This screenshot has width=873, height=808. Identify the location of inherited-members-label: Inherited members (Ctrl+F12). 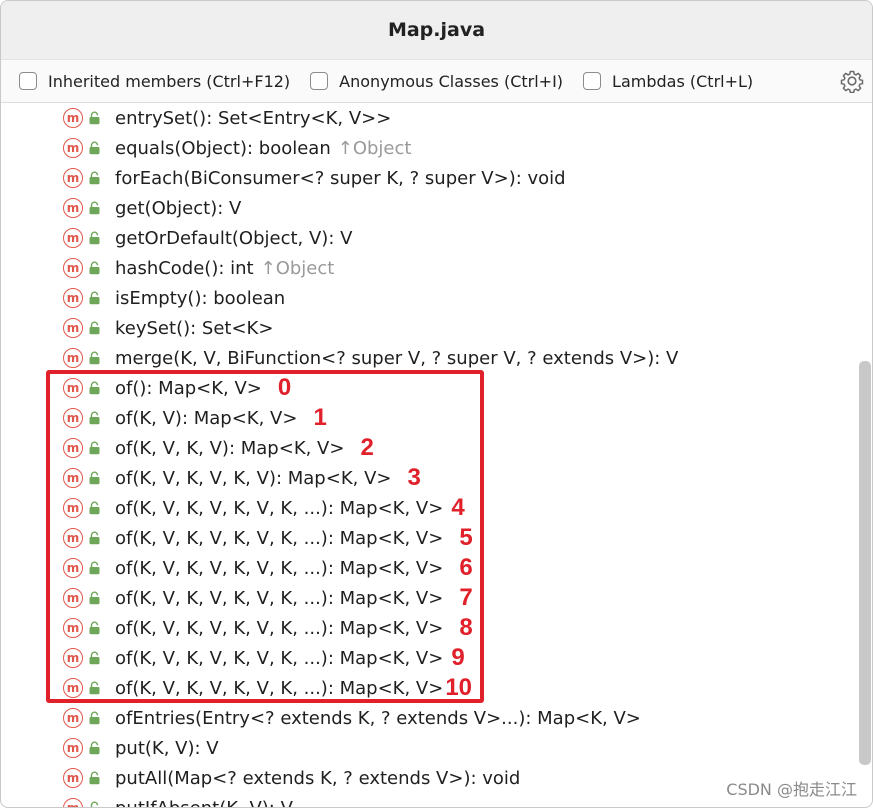
(169, 81).